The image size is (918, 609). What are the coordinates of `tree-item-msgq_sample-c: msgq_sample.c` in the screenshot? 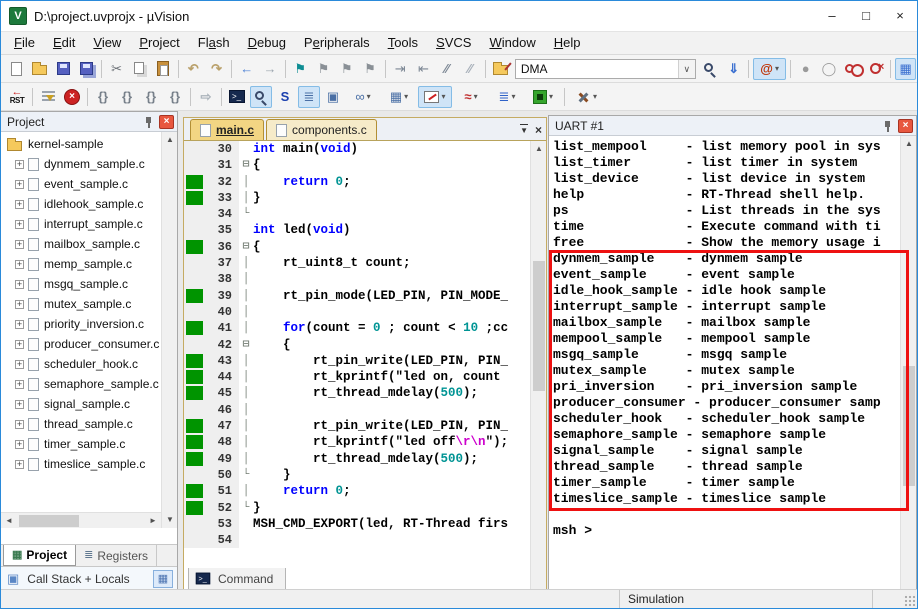 It's located at (81, 284).